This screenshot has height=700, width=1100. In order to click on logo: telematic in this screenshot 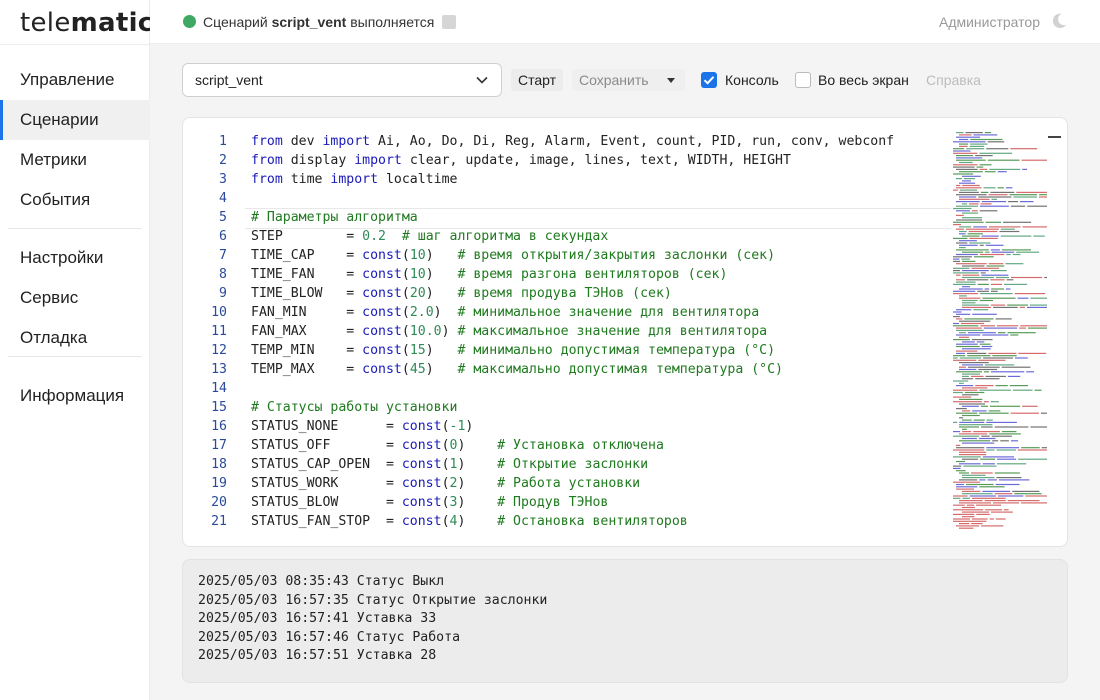, I will do `click(87, 23)`.